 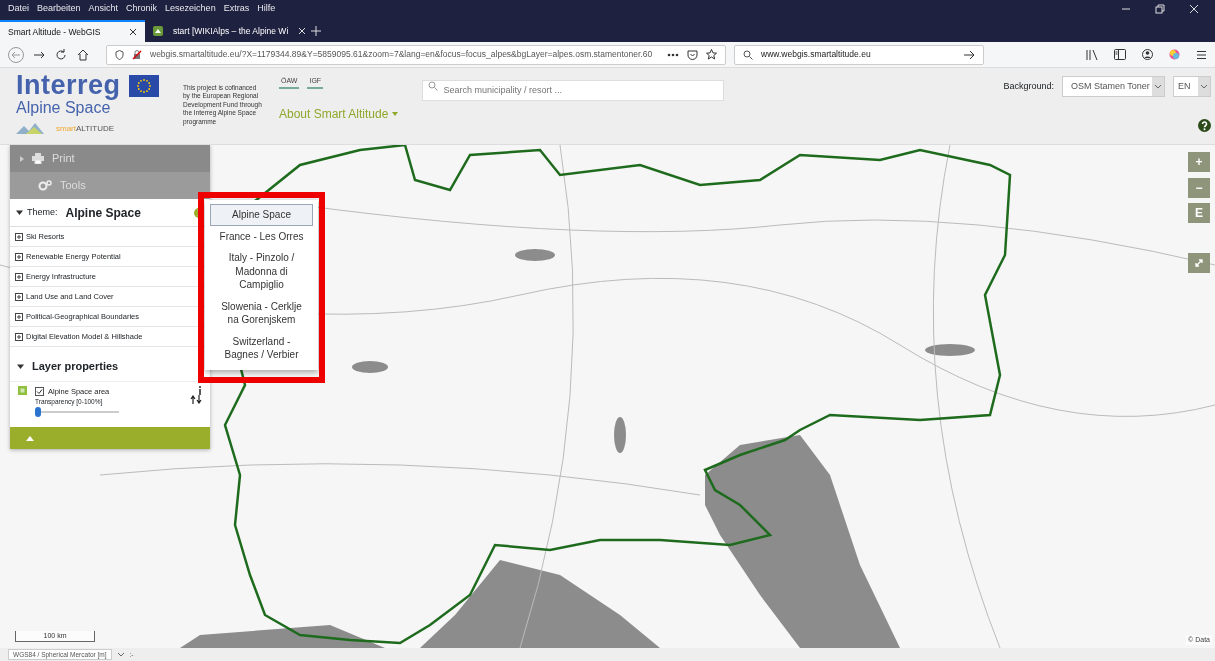 I want to click on more-icon, so click(x=673, y=54).